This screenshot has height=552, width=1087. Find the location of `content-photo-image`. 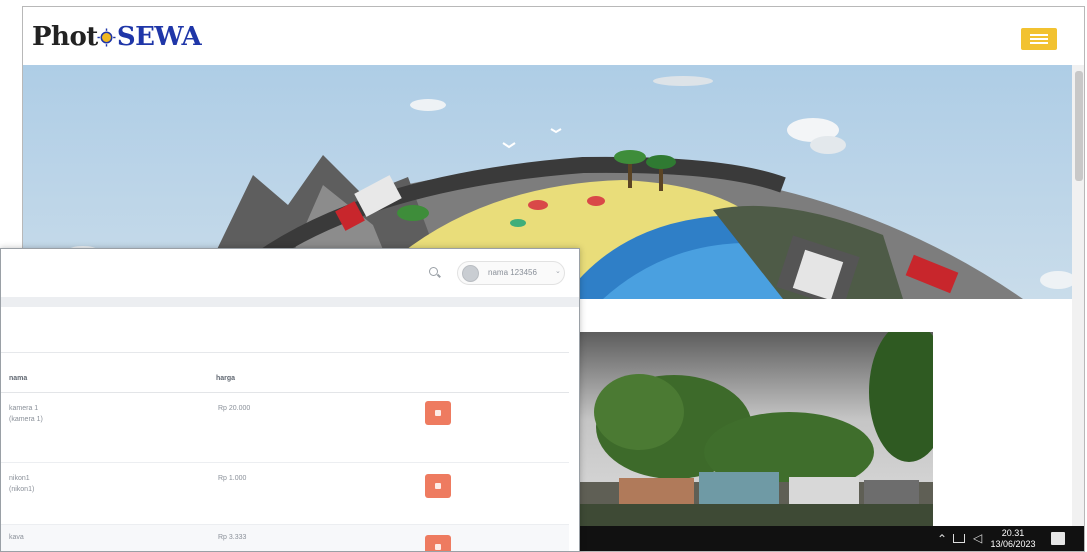

content-photo-image is located at coordinates (756, 429).